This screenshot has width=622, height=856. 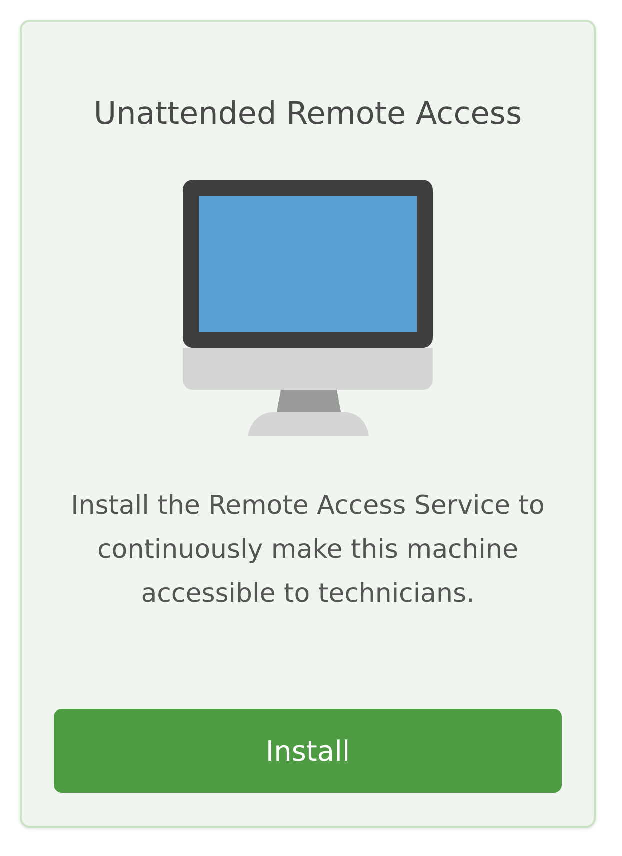 What do you see at coordinates (308, 550) in the screenshot?
I see `description-text: Install the Remote Access Service to continuously make this machine accessible to technicians.` at bounding box center [308, 550].